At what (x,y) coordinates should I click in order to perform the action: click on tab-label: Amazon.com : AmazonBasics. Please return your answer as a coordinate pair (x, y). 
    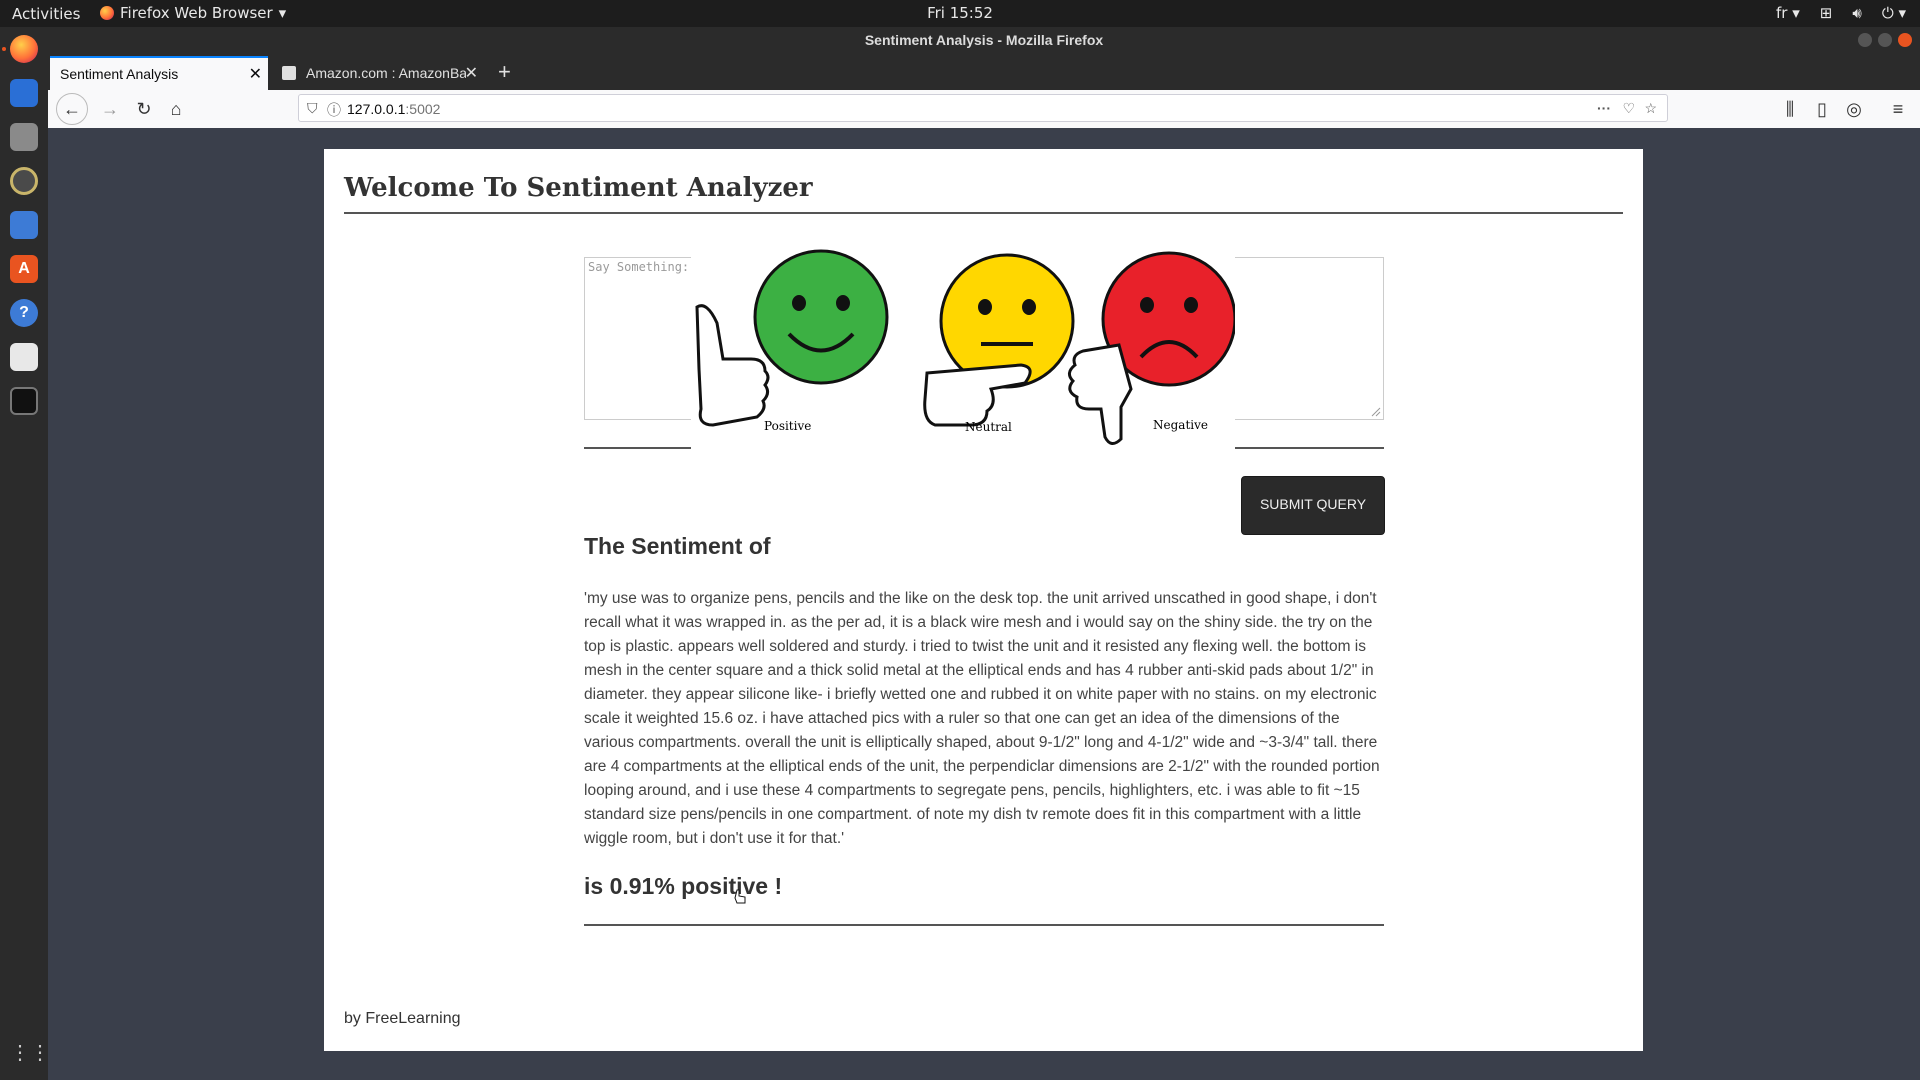
    Looking at the image, I should click on (386, 73).